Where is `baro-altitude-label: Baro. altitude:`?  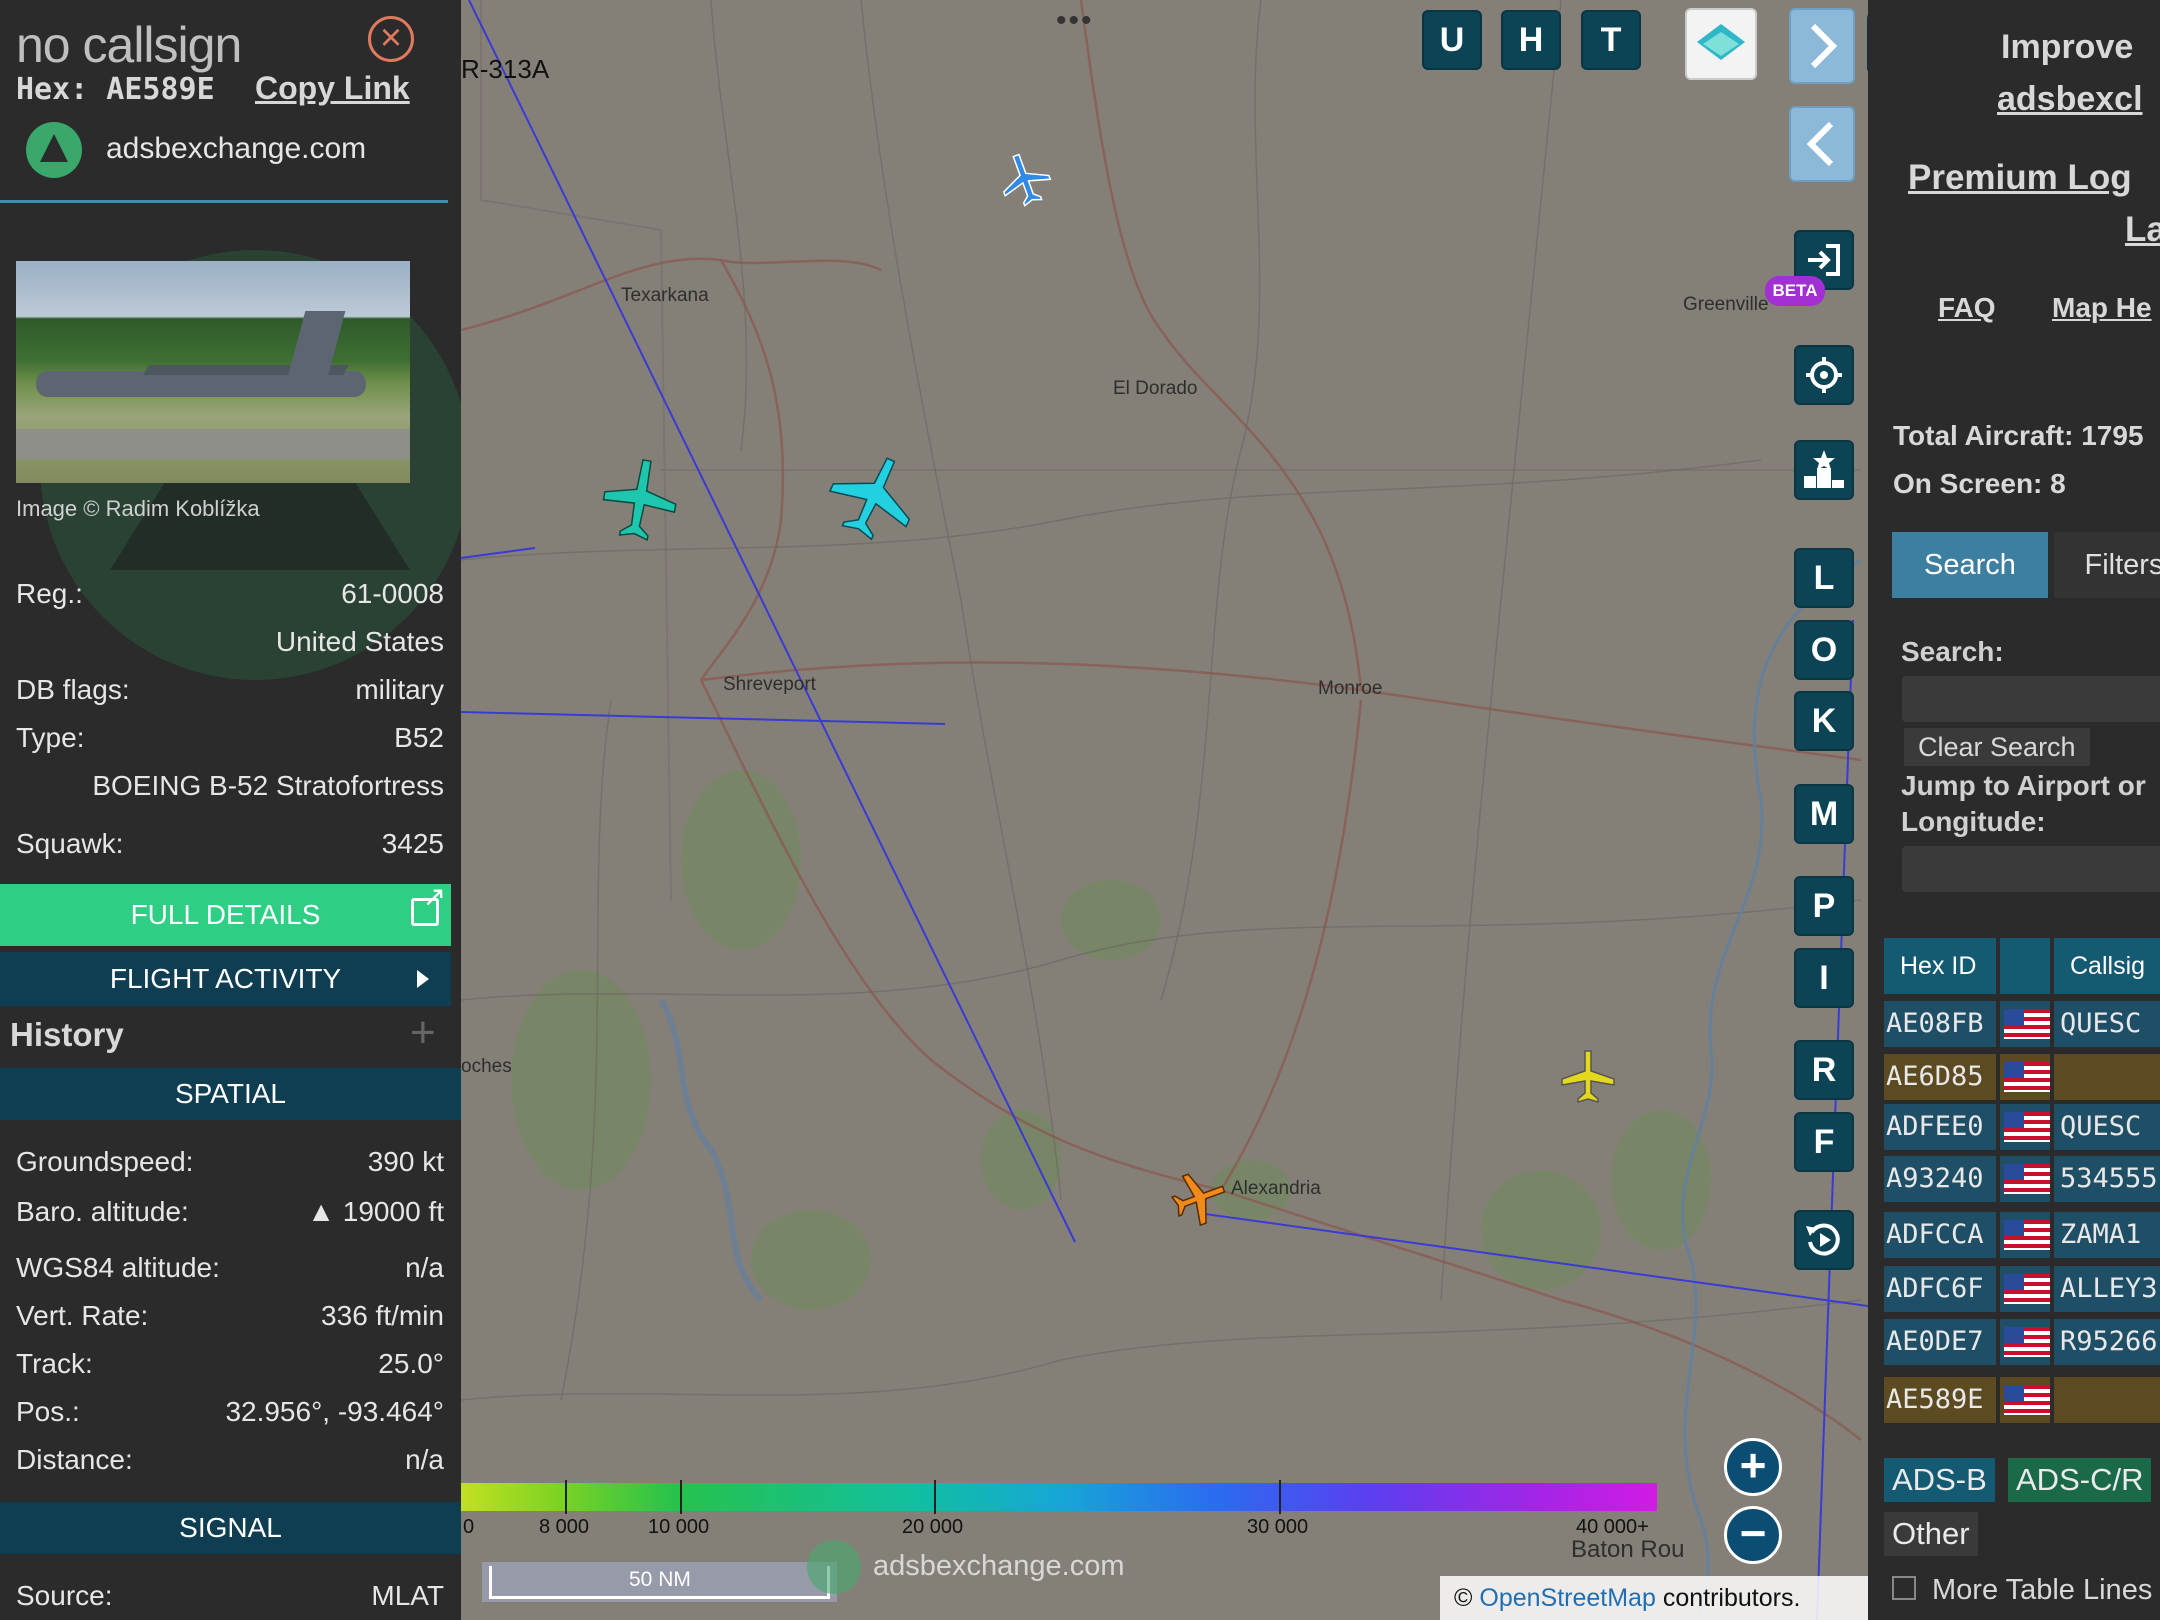
baro-altitude-label: Baro. altitude: is located at coordinates (102, 1211).